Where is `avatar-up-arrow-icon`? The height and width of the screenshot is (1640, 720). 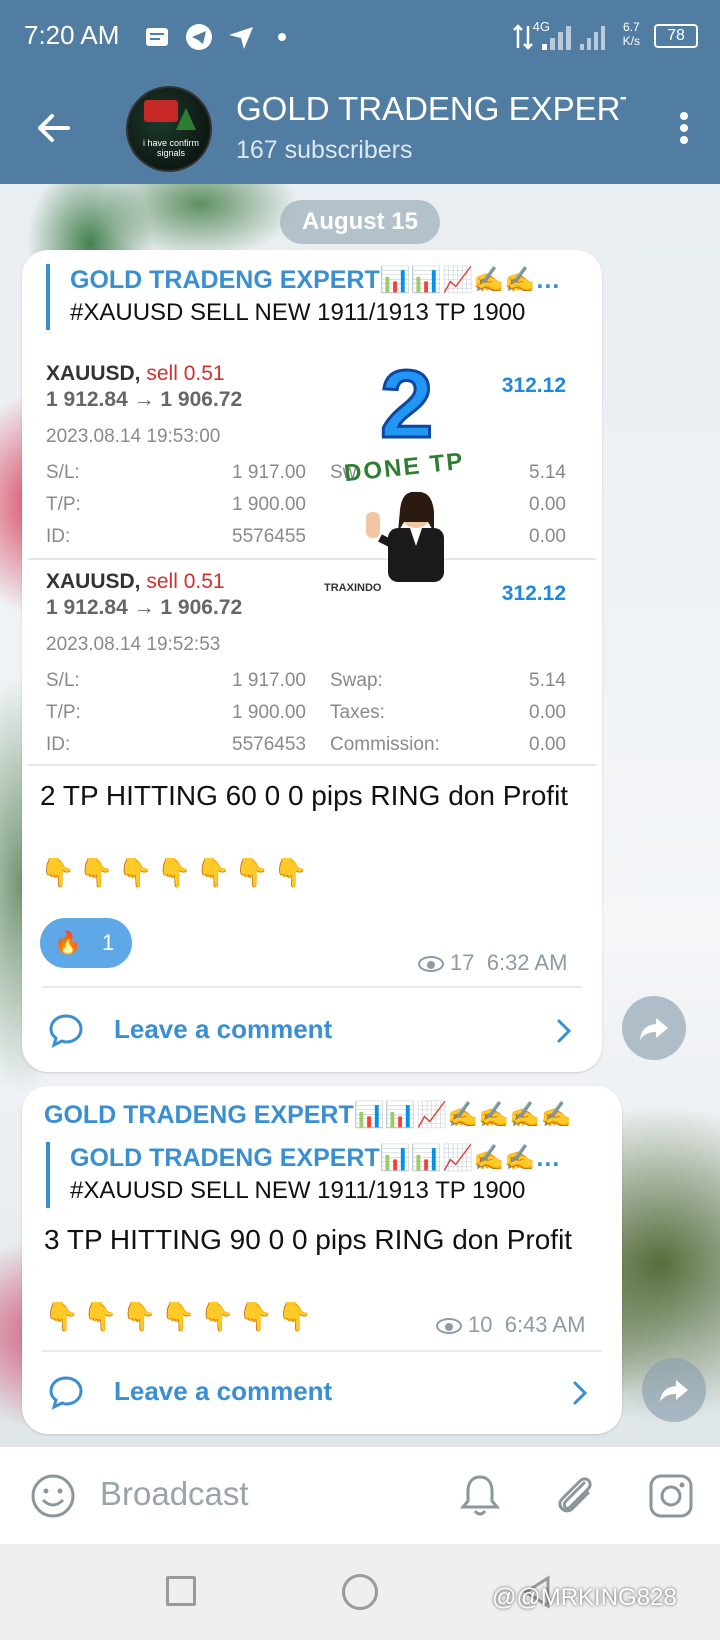 avatar-up-arrow-icon is located at coordinates (186, 119).